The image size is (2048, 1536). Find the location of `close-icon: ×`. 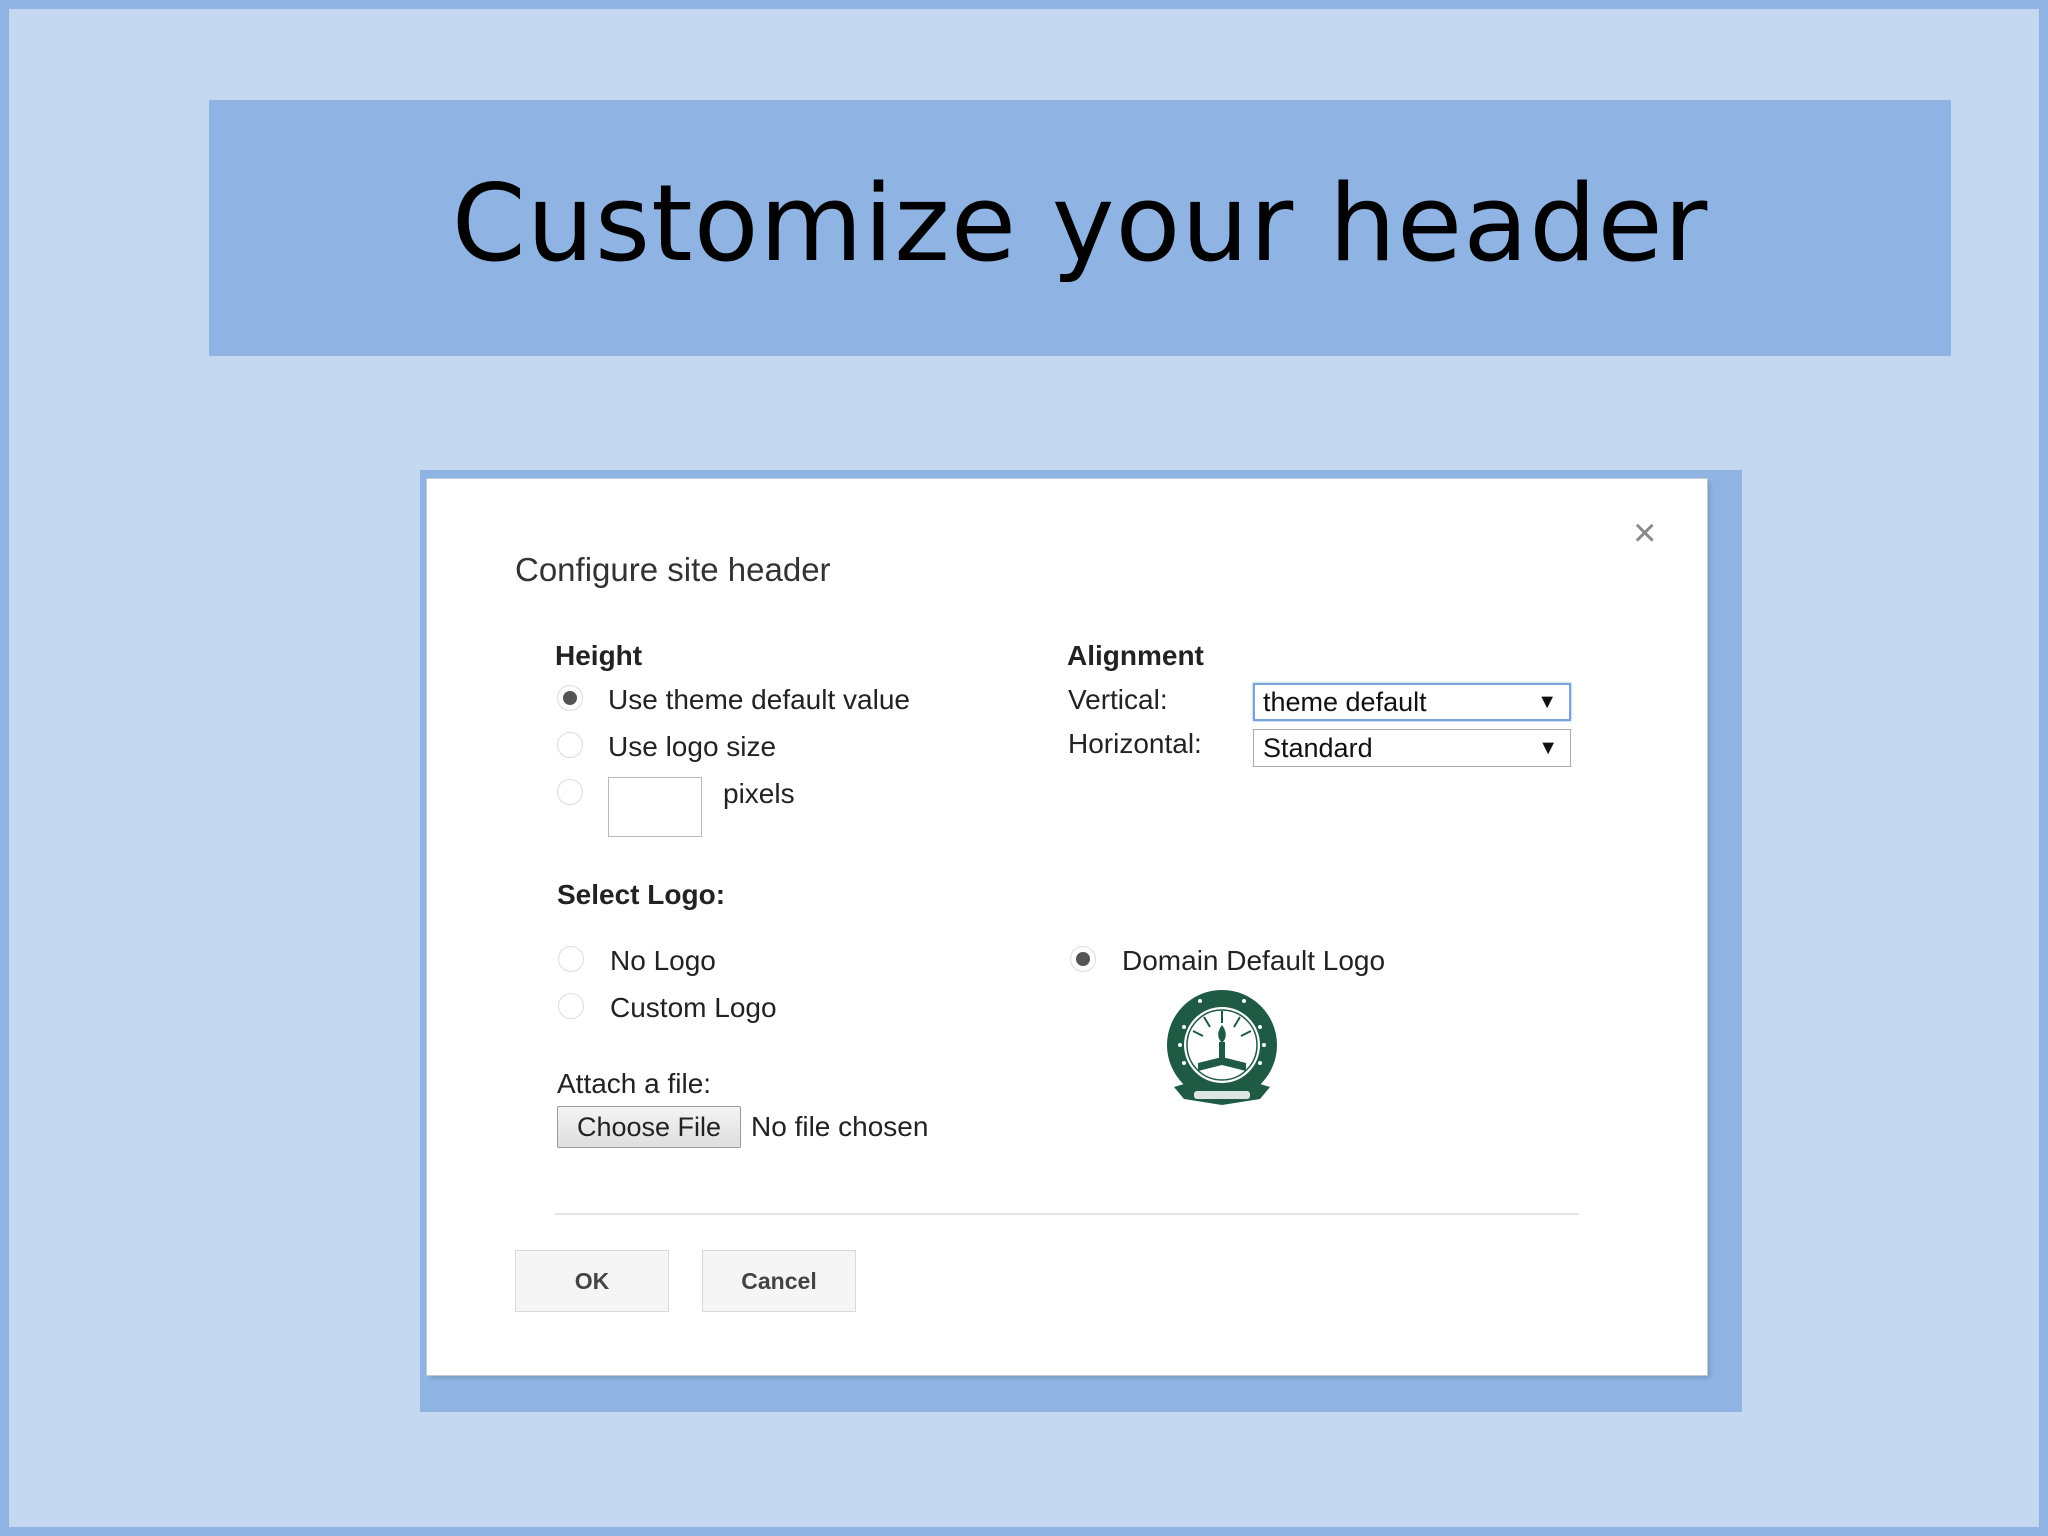

close-icon: × is located at coordinates (1644, 533).